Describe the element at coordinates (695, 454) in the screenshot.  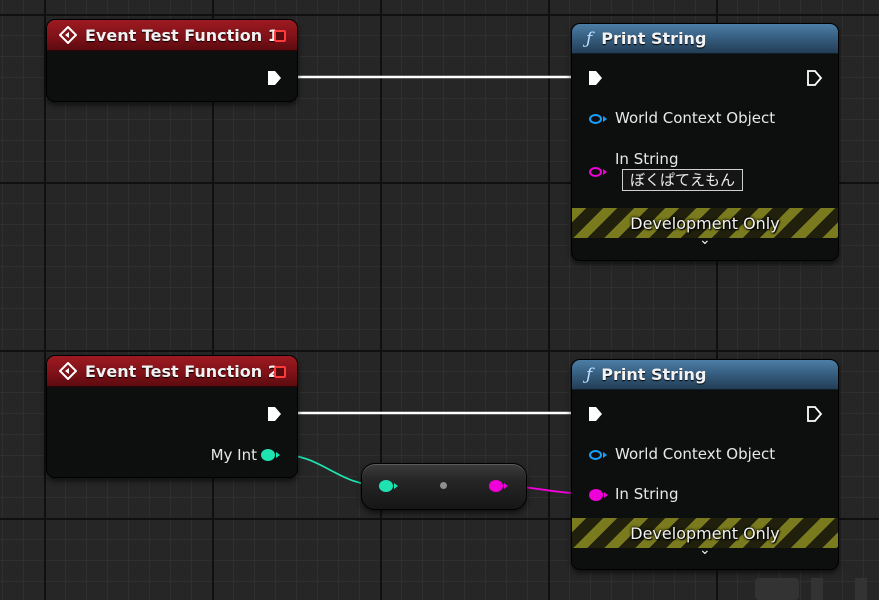
I see `world-context-label-2: World Context Object` at that location.